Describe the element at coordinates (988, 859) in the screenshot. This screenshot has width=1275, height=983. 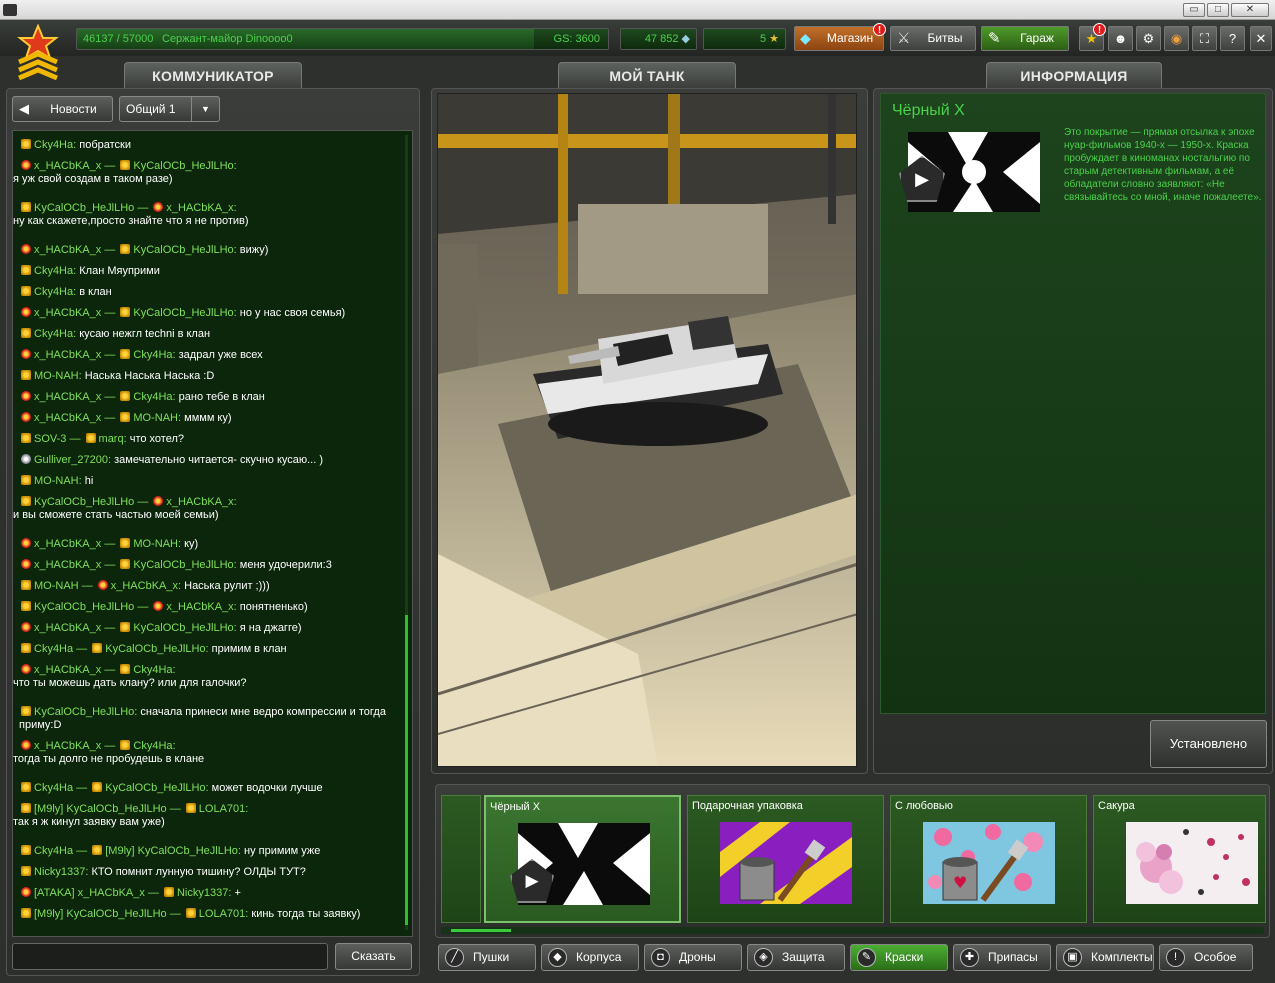
I see `item-card-with-love: С любовью ♥` at that location.